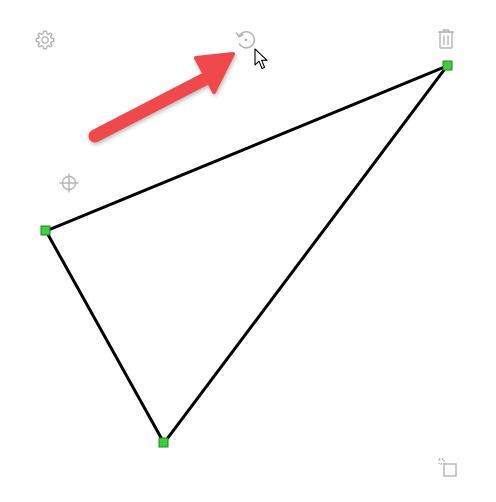 Image resolution: width=496 pixels, height=502 pixels. I want to click on vertex-handle-left, so click(45, 230).